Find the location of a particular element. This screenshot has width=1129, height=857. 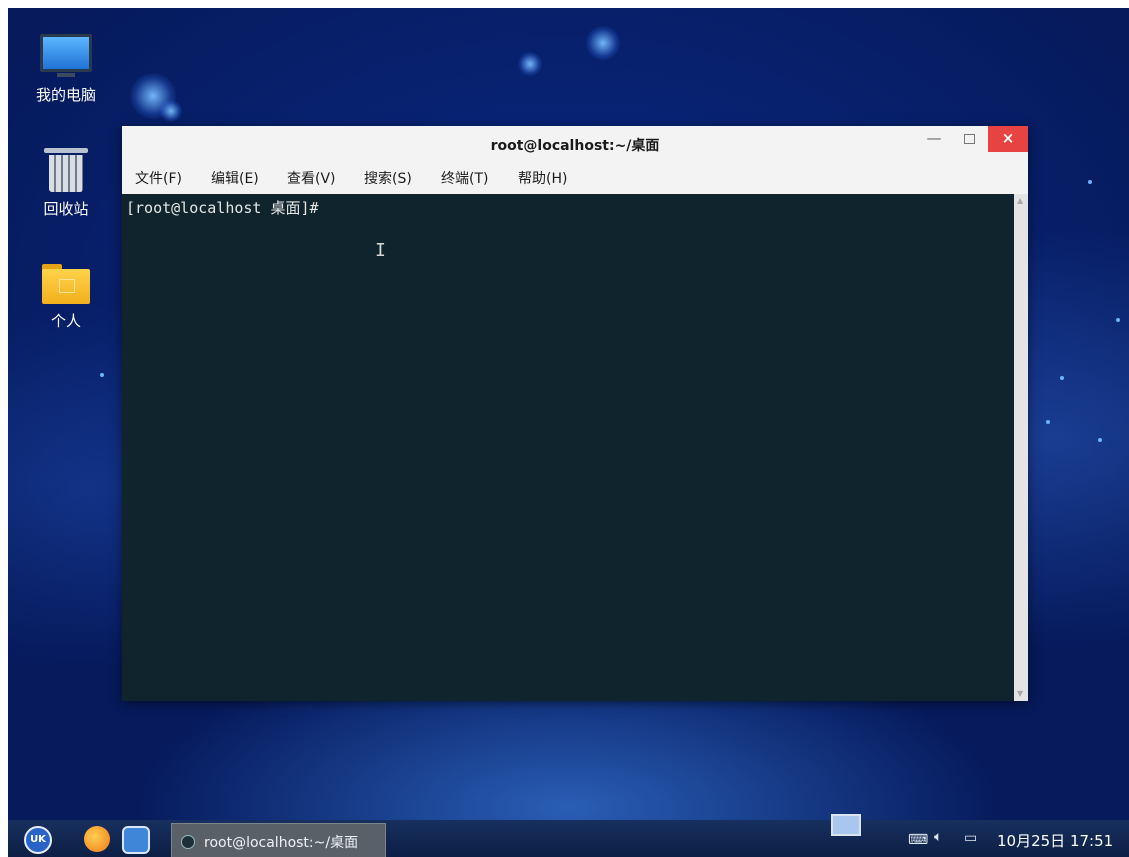

window-titlebar: root@localhost:~/桌面 — × is located at coordinates (575, 143).